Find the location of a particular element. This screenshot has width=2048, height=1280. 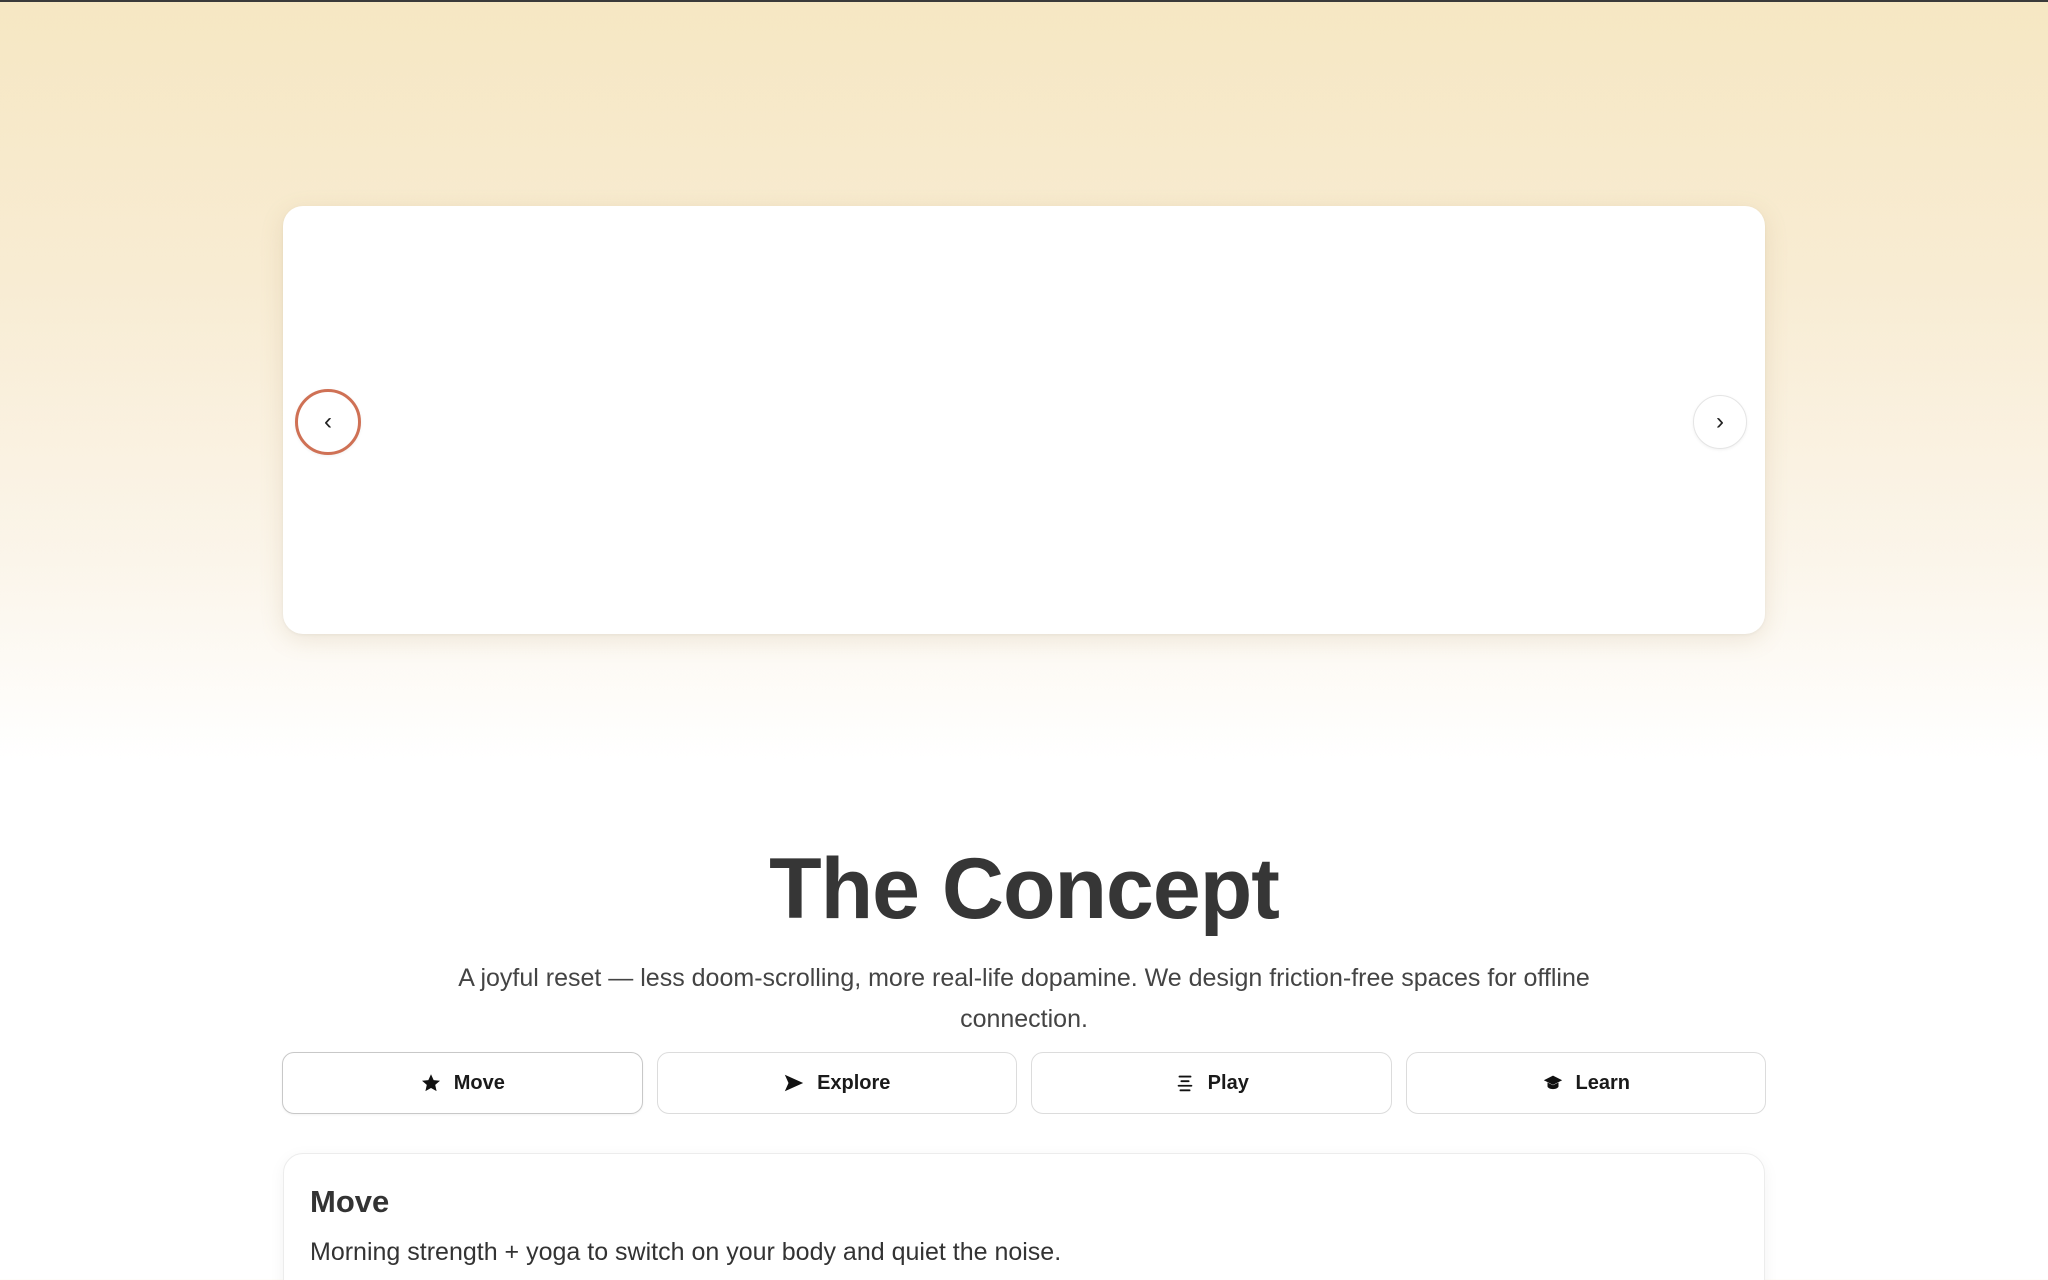

carousel-prev-button: ‹ is located at coordinates (328, 422).